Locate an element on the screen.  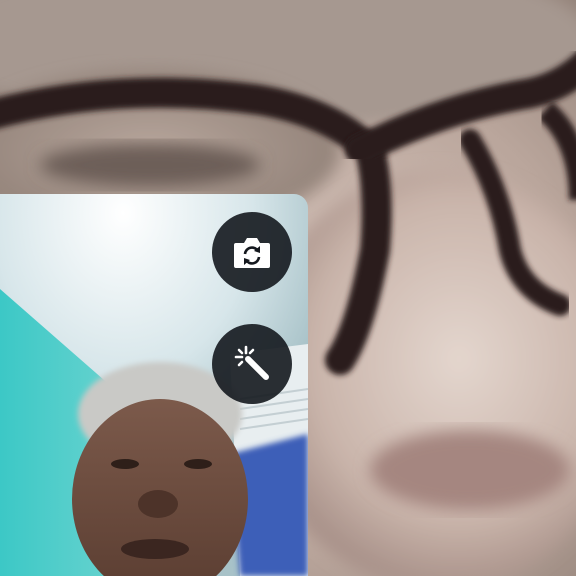
camera-switch-icon is located at coordinates (252, 253).